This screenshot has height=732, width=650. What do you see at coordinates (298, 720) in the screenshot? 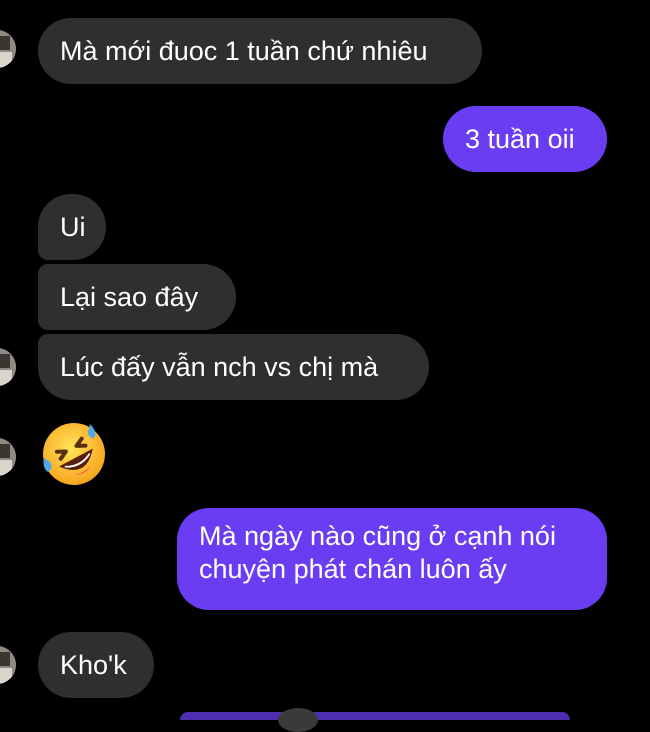
I see `partial-reaction-indicator` at bounding box center [298, 720].